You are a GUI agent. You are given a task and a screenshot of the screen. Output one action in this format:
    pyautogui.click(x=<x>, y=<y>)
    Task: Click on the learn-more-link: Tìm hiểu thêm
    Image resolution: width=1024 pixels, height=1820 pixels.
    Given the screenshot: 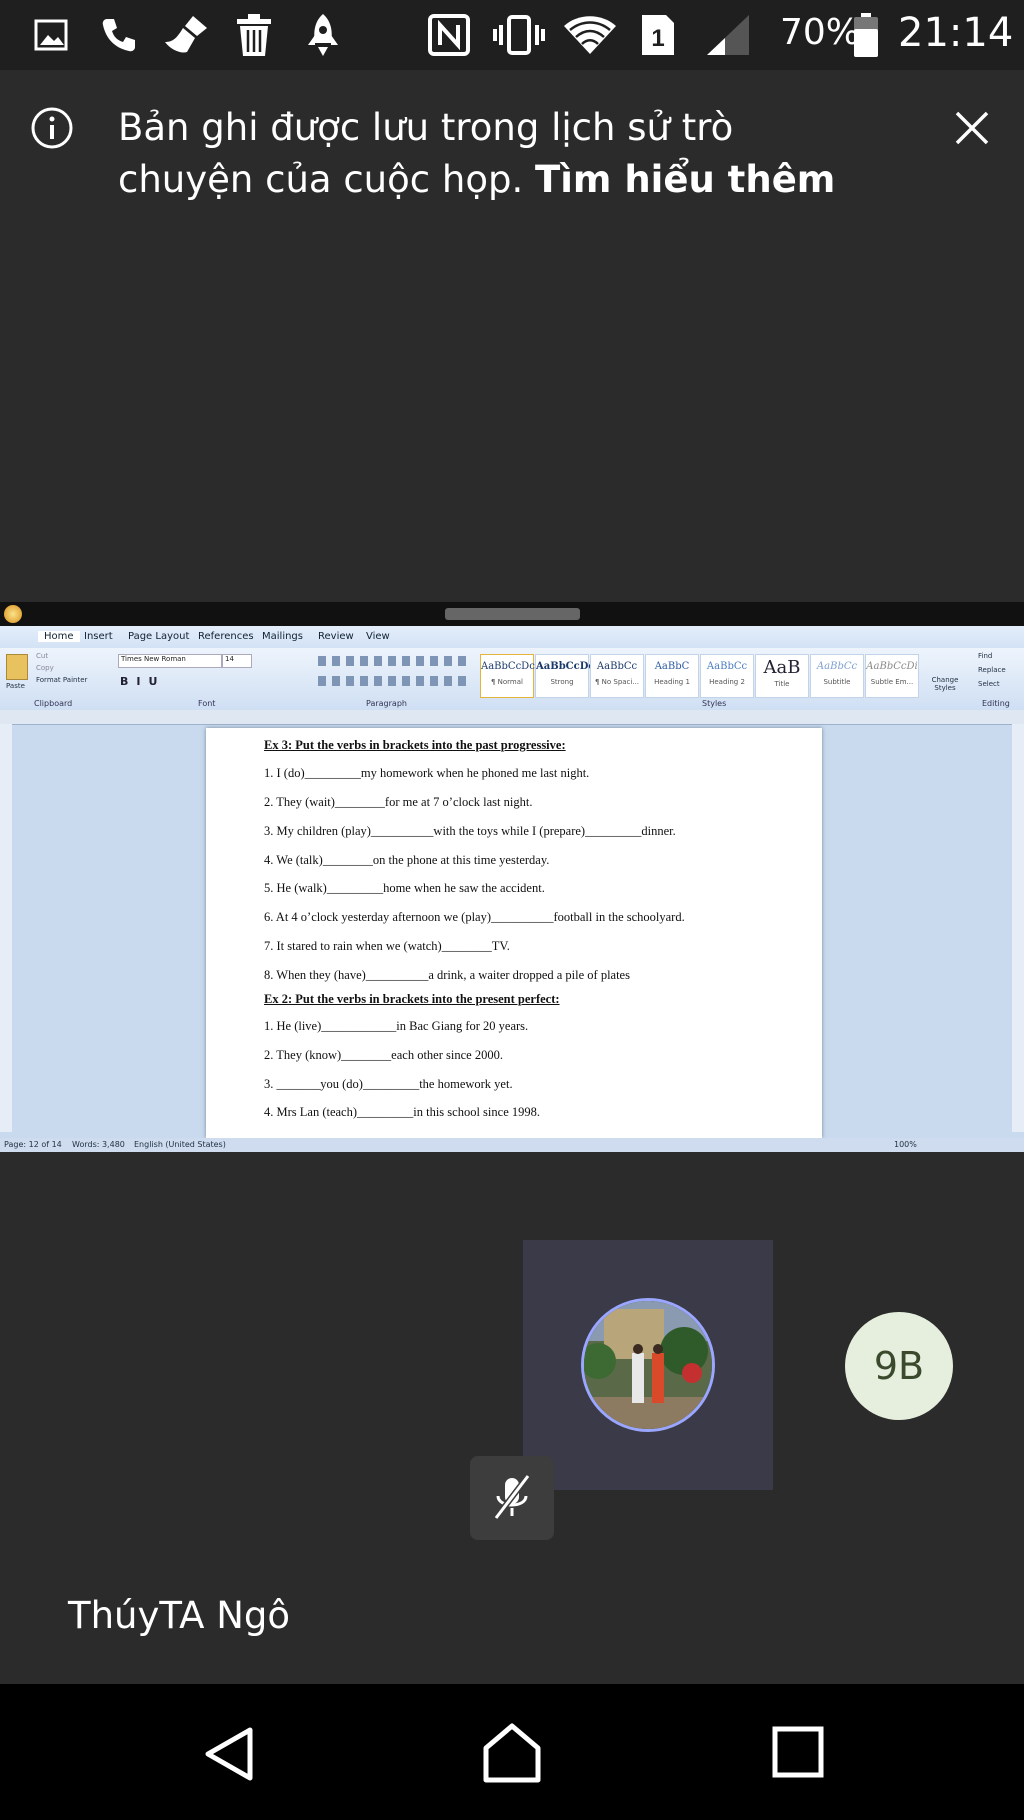 What is the action you would take?
    pyautogui.click(x=685, y=179)
    